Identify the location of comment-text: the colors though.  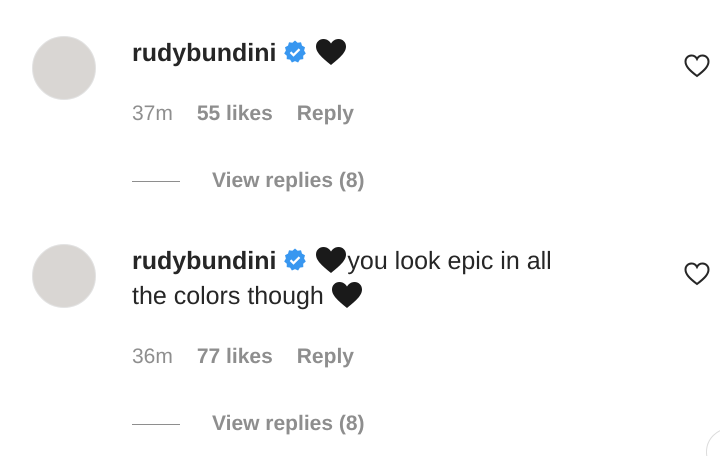
(228, 296).